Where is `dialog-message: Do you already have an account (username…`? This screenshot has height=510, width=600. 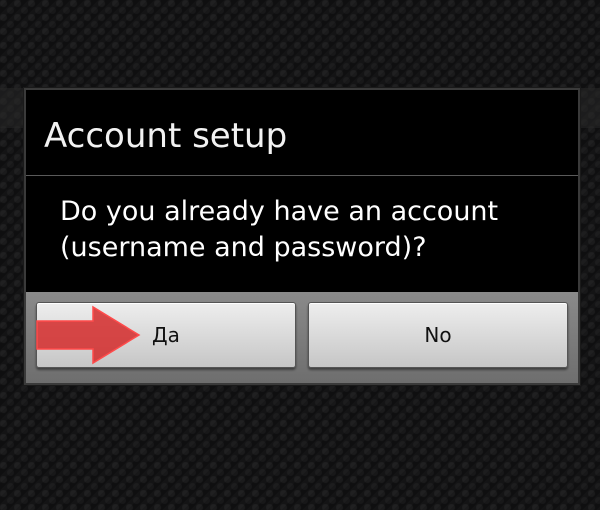 dialog-message: Do you already have an account (username… is located at coordinates (279, 229).